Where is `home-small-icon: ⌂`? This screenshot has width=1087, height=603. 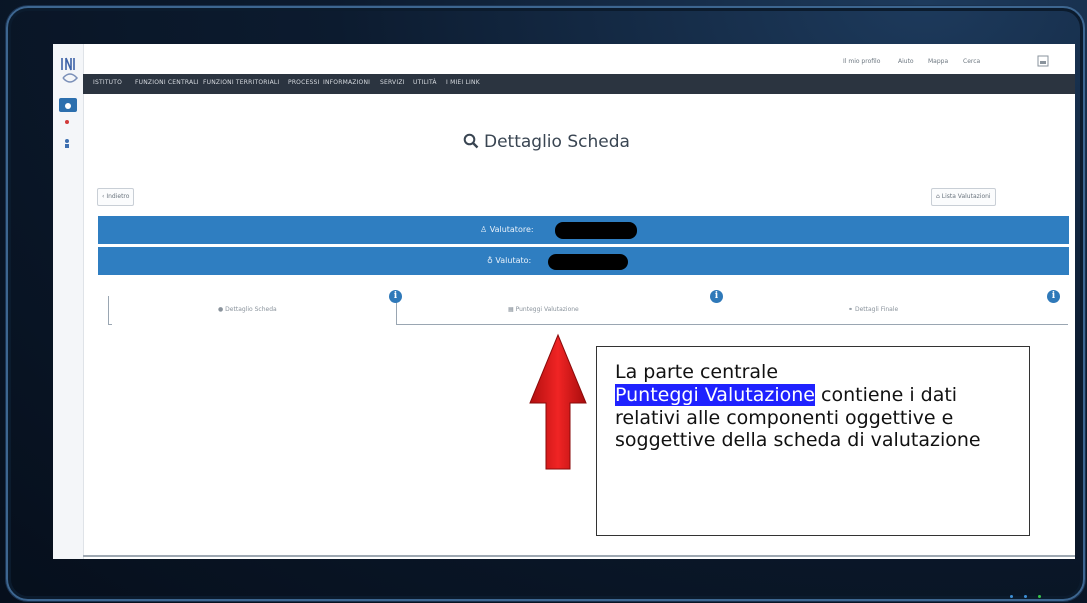
home-small-icon: ⌂ is located at coordinates (938, 196).